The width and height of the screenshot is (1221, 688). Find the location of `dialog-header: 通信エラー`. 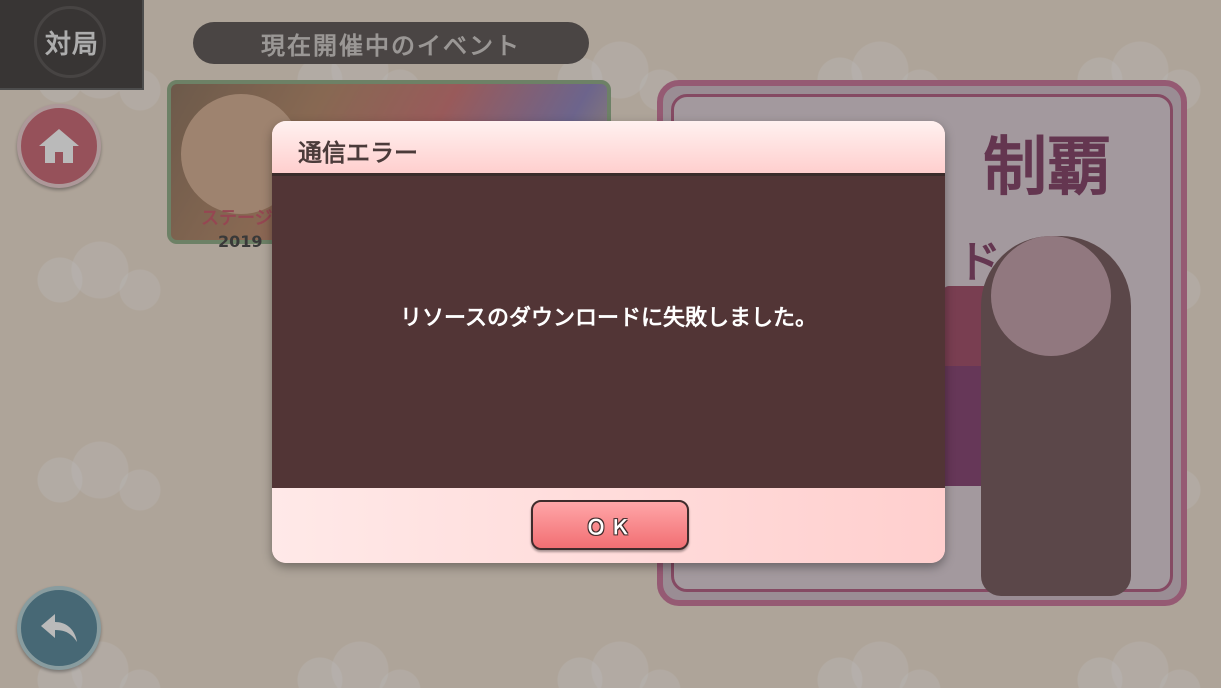

dialog-header: 通信エラー is located at coordinates (608, 148).